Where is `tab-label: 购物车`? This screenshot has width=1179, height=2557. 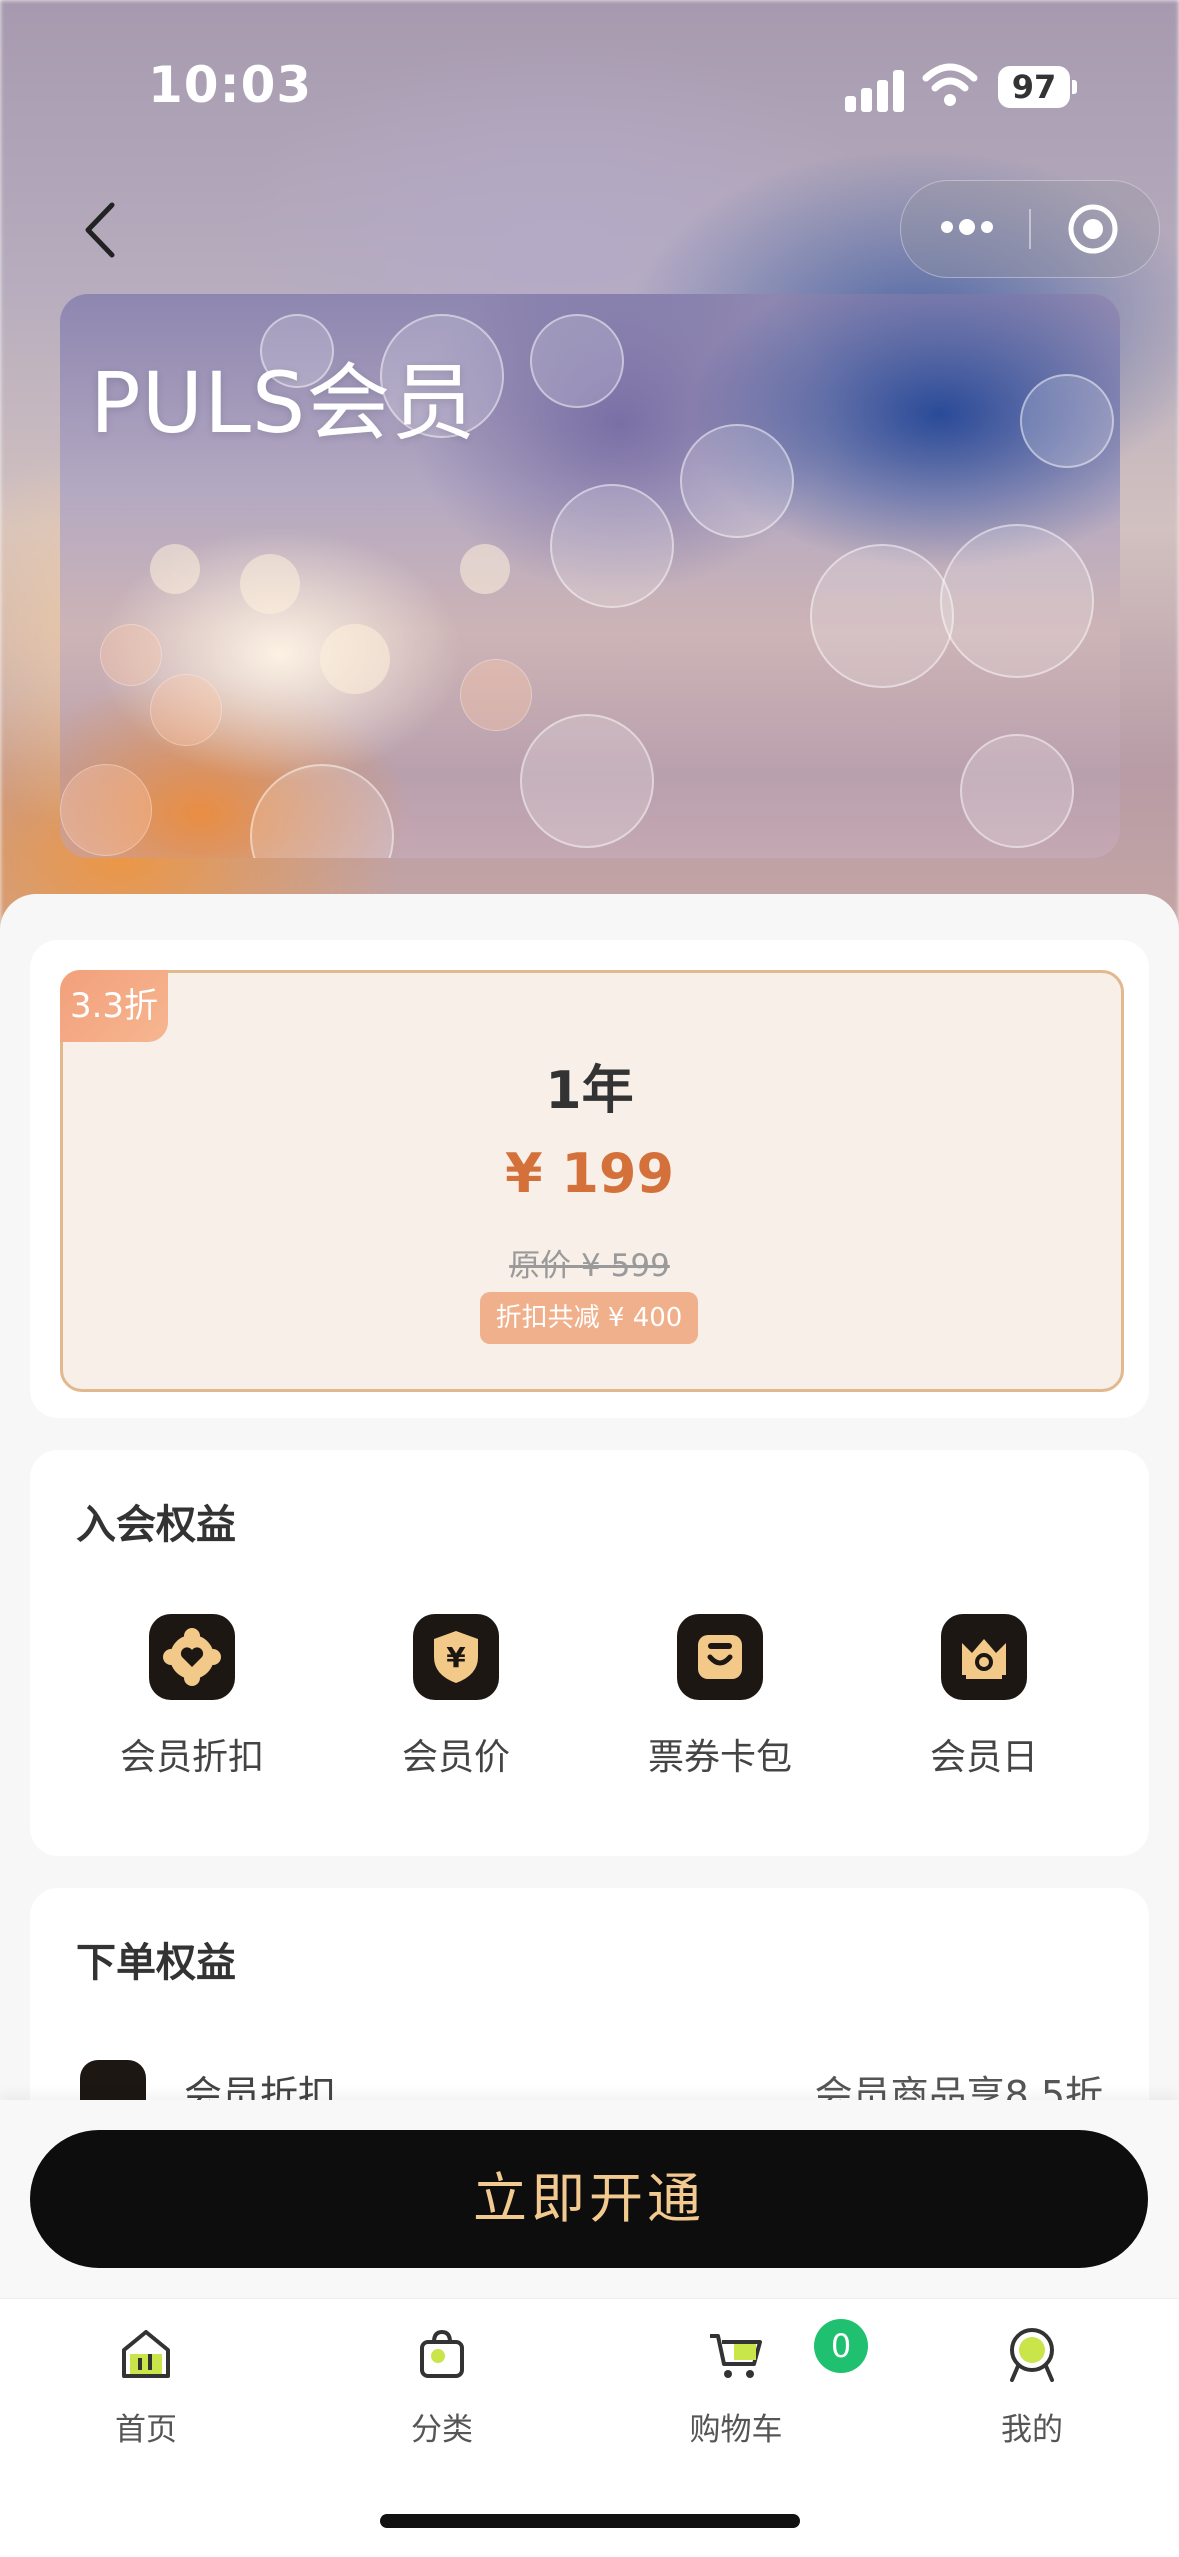 tab-label: 购物车 is located at coordinates (736, 2430).